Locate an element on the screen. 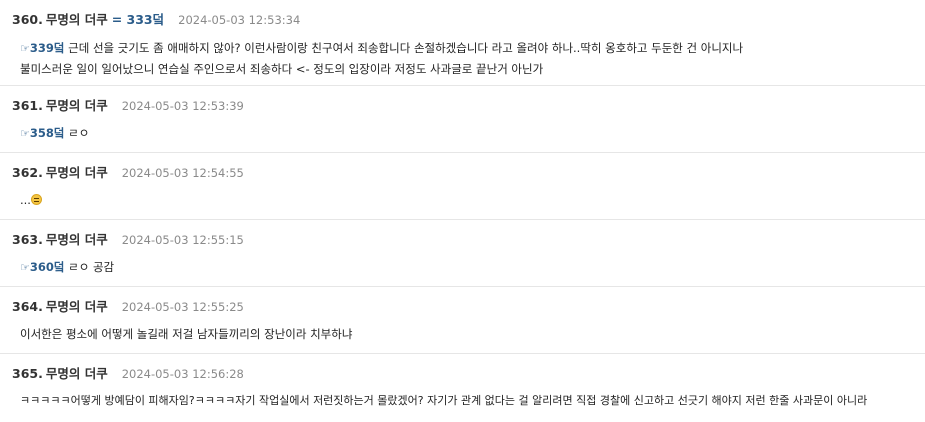 The height and width of the screenshot is (422, 925). comment-text: ㄹㅇ is located at coordinates (77, 133).